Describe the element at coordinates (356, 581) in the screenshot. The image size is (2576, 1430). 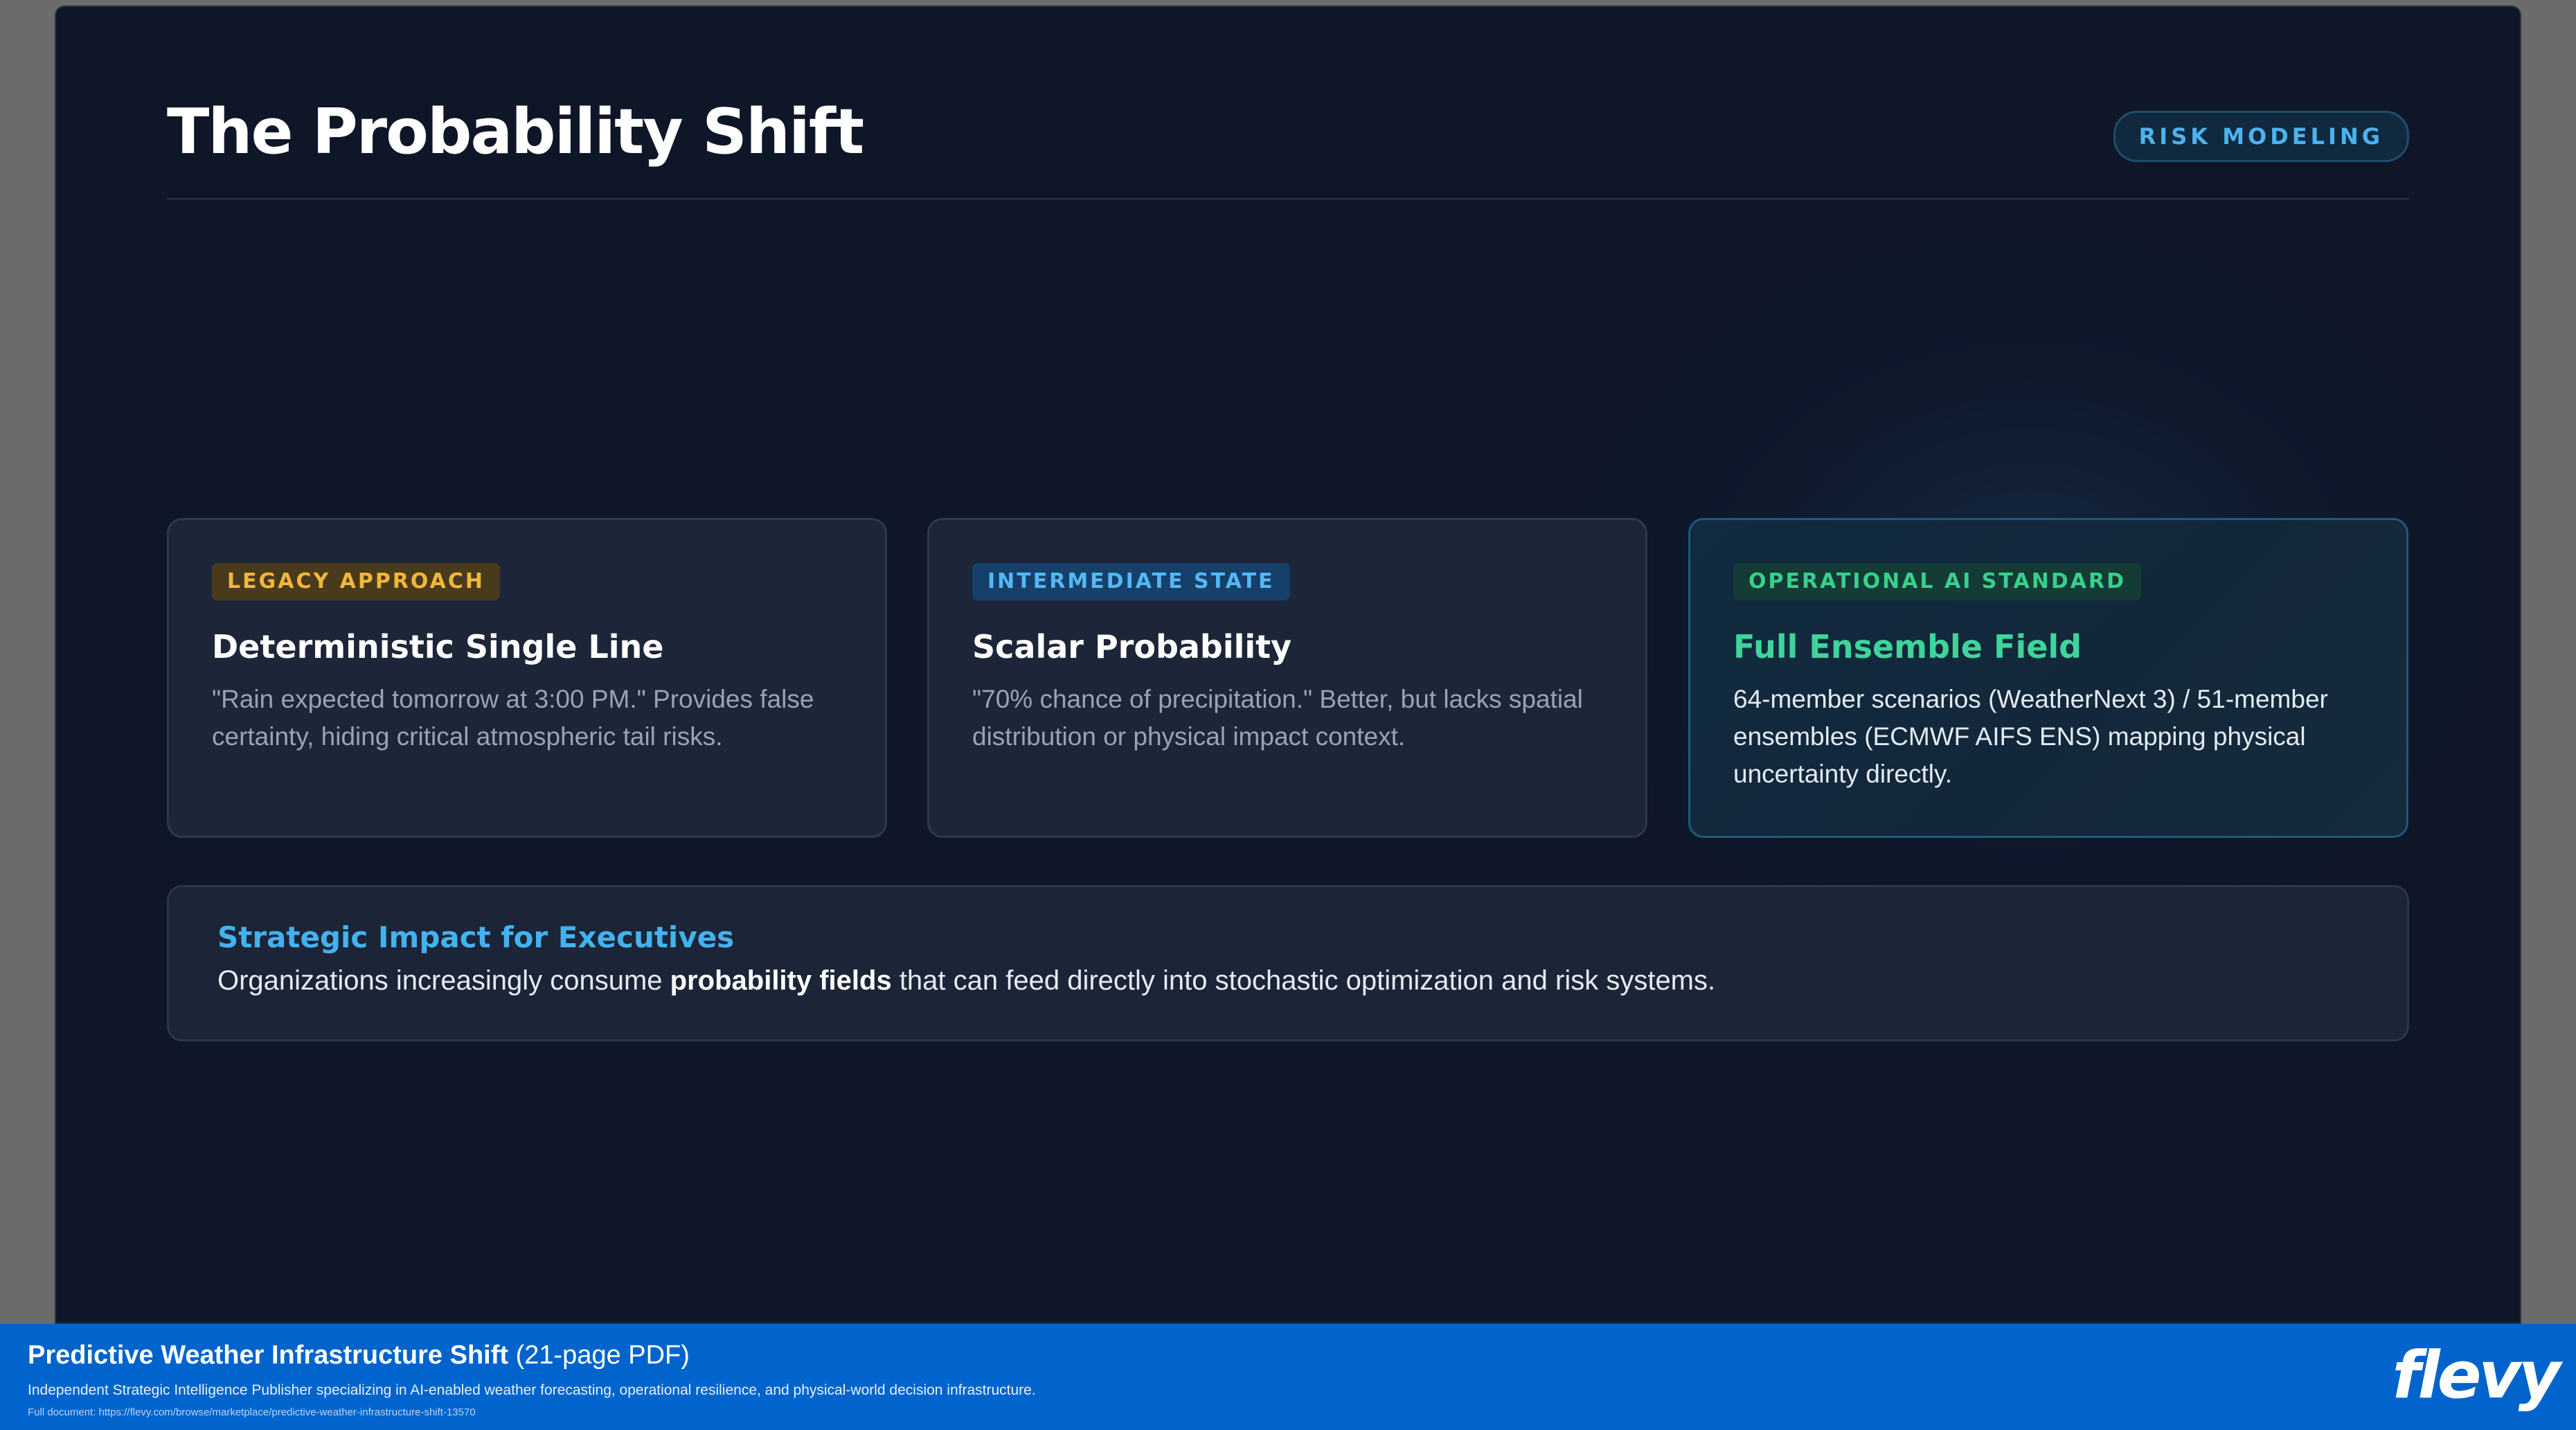
I see `legacy-tag: LEGACY APPROACH` at that location.